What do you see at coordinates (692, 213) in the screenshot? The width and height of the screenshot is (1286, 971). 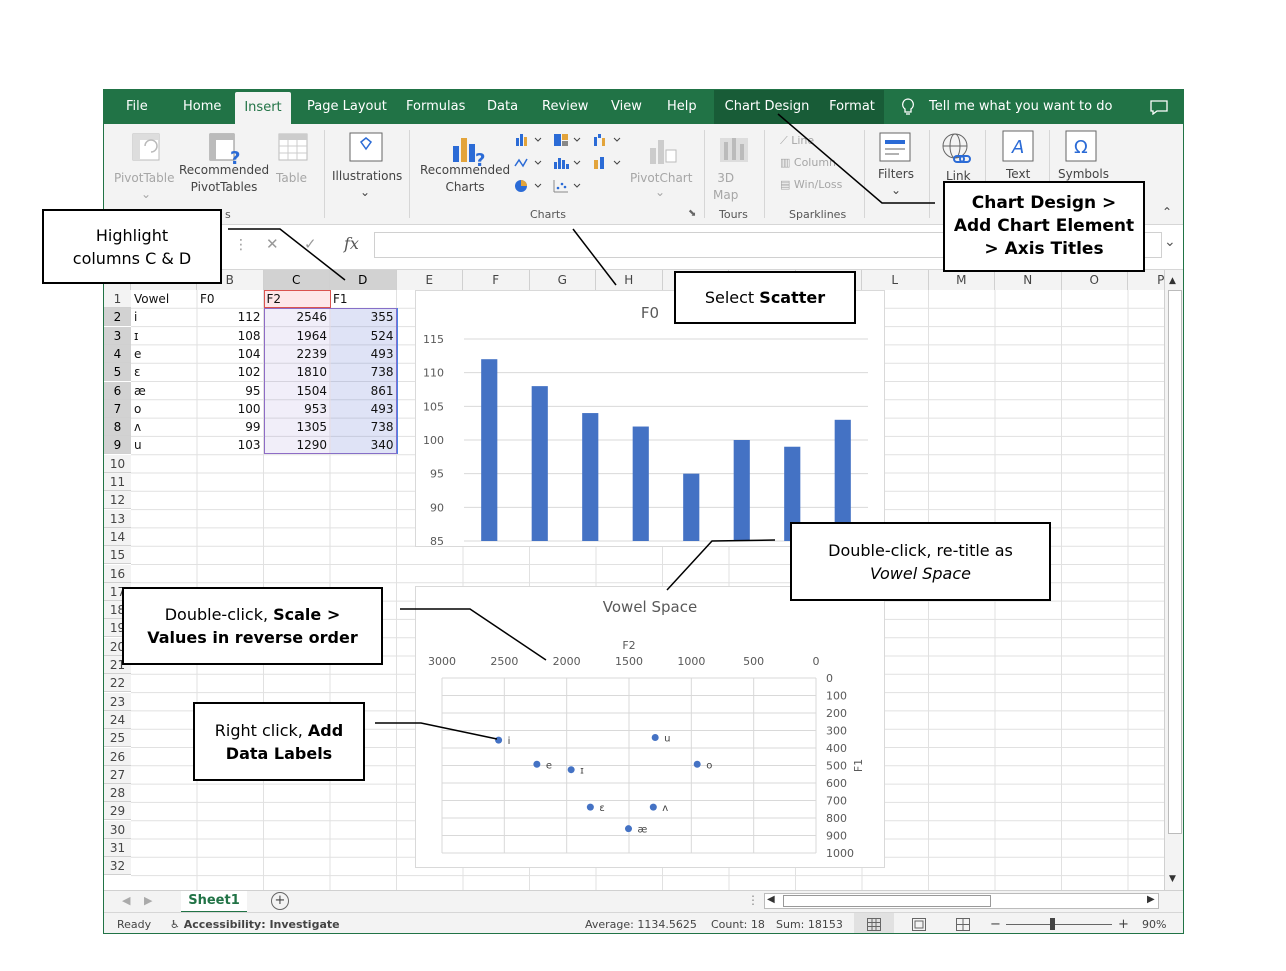 I see `charts-dialog-launcher: ⬊` at bounding box center [692, 213].